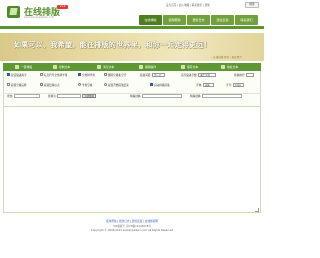 The width and height of the screenshot is (320, 258). Describe the element at coordinates (160, 85) in the screenshot. I see `opt-auto-format: 自动排版段落` at that location.